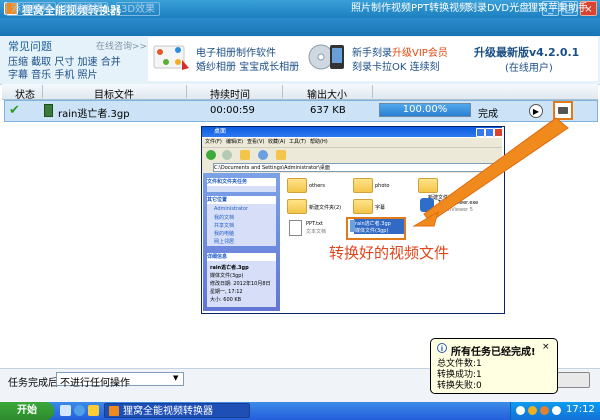 The height and width of the screenshot is (420, 600). Describe the element at coordinates (546, 347) in the screenshot. I see `balloon-close-icon: ×` at that location.